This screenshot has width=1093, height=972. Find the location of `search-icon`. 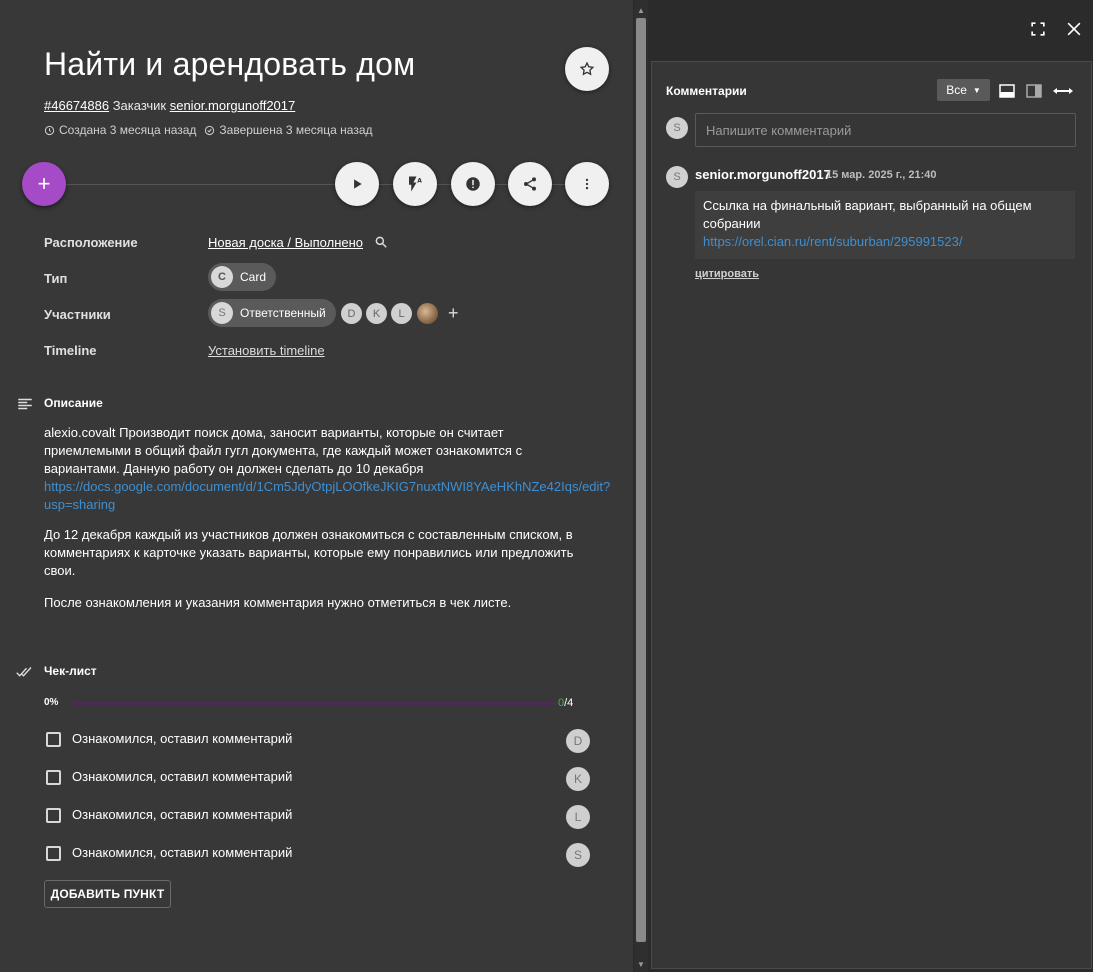

search-icon is located at coordinates (381, 242).